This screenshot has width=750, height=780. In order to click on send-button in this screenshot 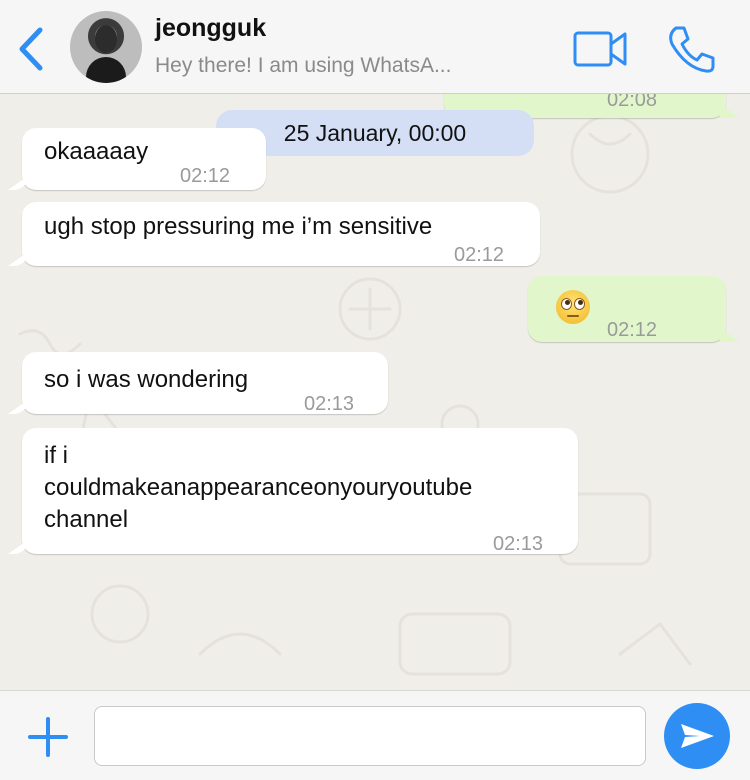, I will do `click(697, 736)`.